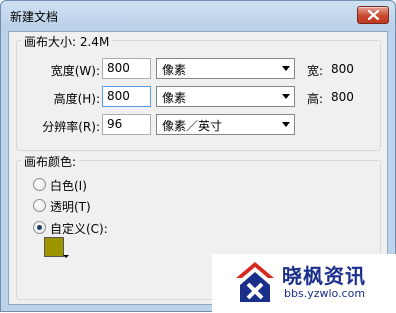  I want to click on radio-white-label: 白色(I), so click(68, 186).